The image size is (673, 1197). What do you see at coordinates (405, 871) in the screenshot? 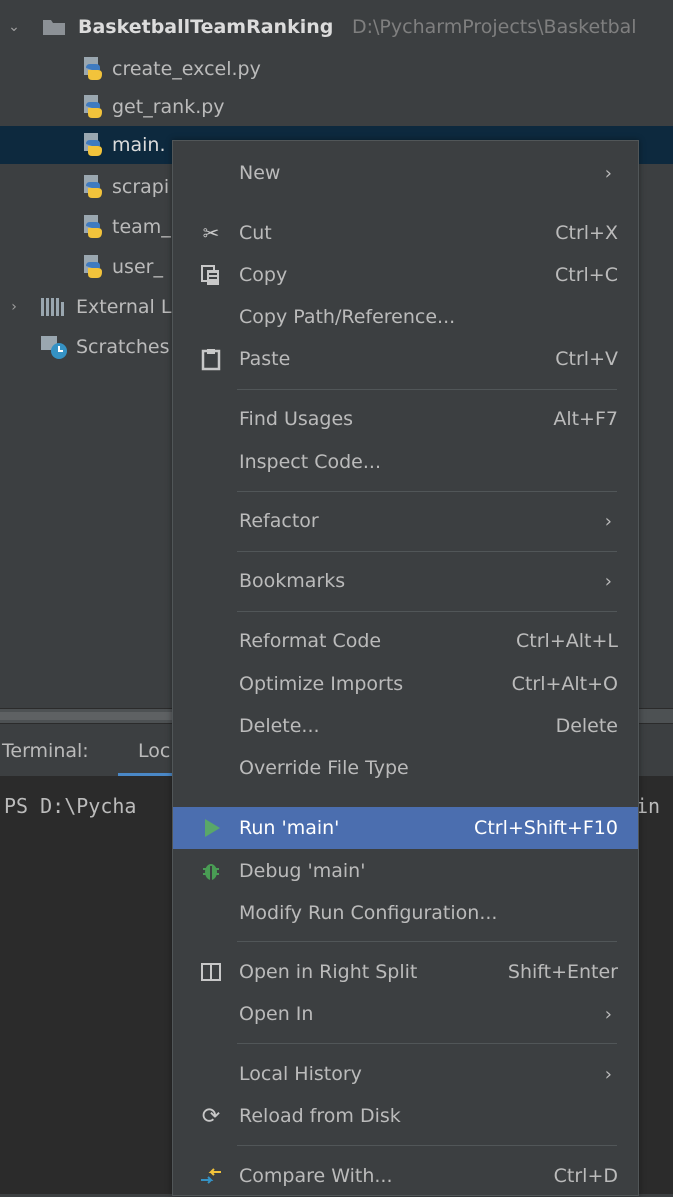
I see `menu-item-debug-main: Debug 'main'` at bounding box center [405, 871].